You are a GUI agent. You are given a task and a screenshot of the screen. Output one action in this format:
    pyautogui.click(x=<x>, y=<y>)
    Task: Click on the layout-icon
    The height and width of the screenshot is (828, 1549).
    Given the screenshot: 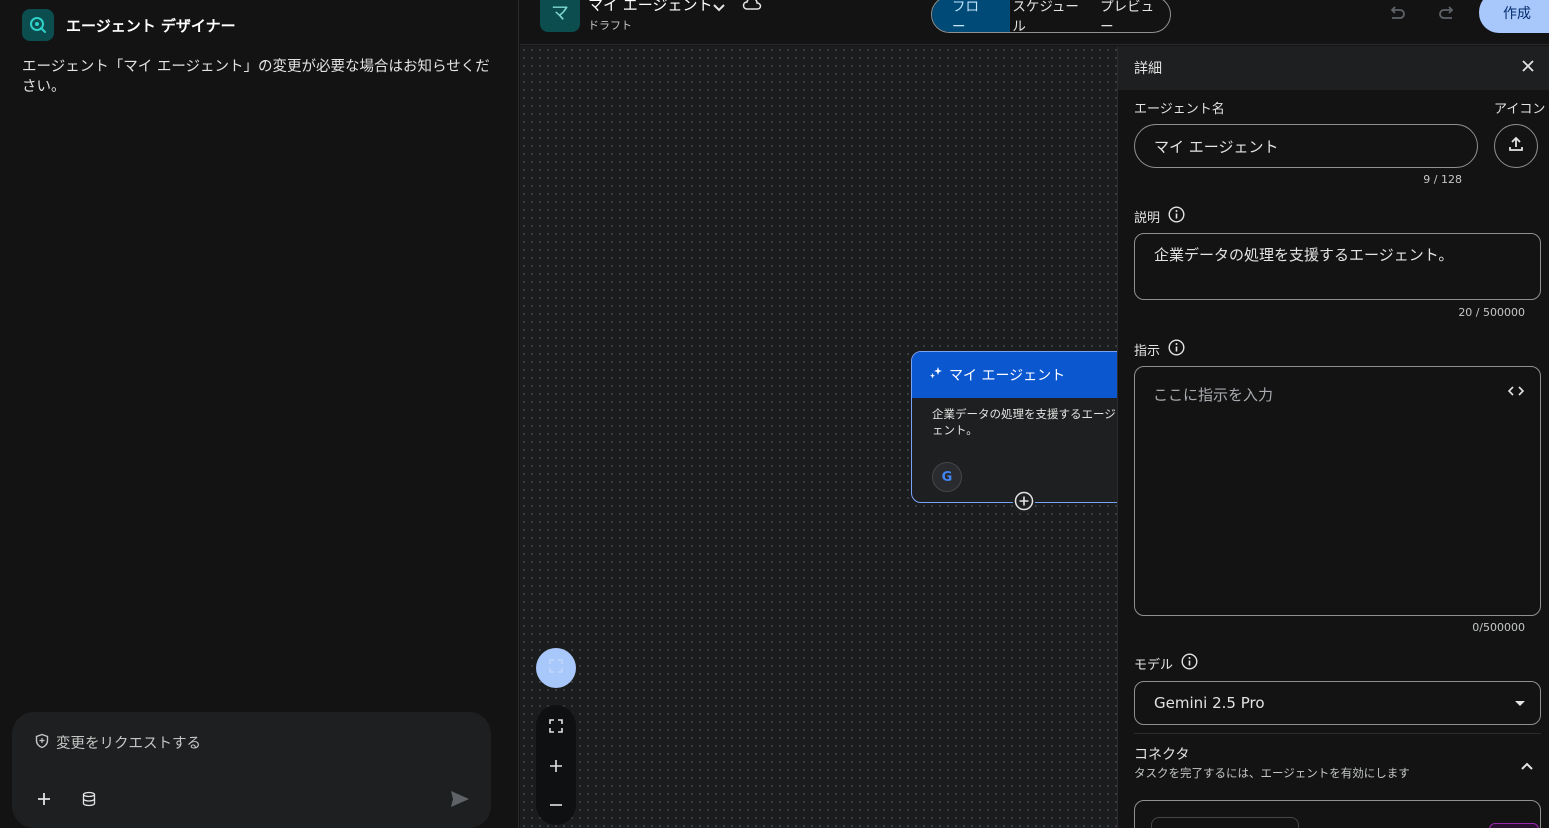 What is the action you would take?
    pyautogui.click(x=556, y=668)
    